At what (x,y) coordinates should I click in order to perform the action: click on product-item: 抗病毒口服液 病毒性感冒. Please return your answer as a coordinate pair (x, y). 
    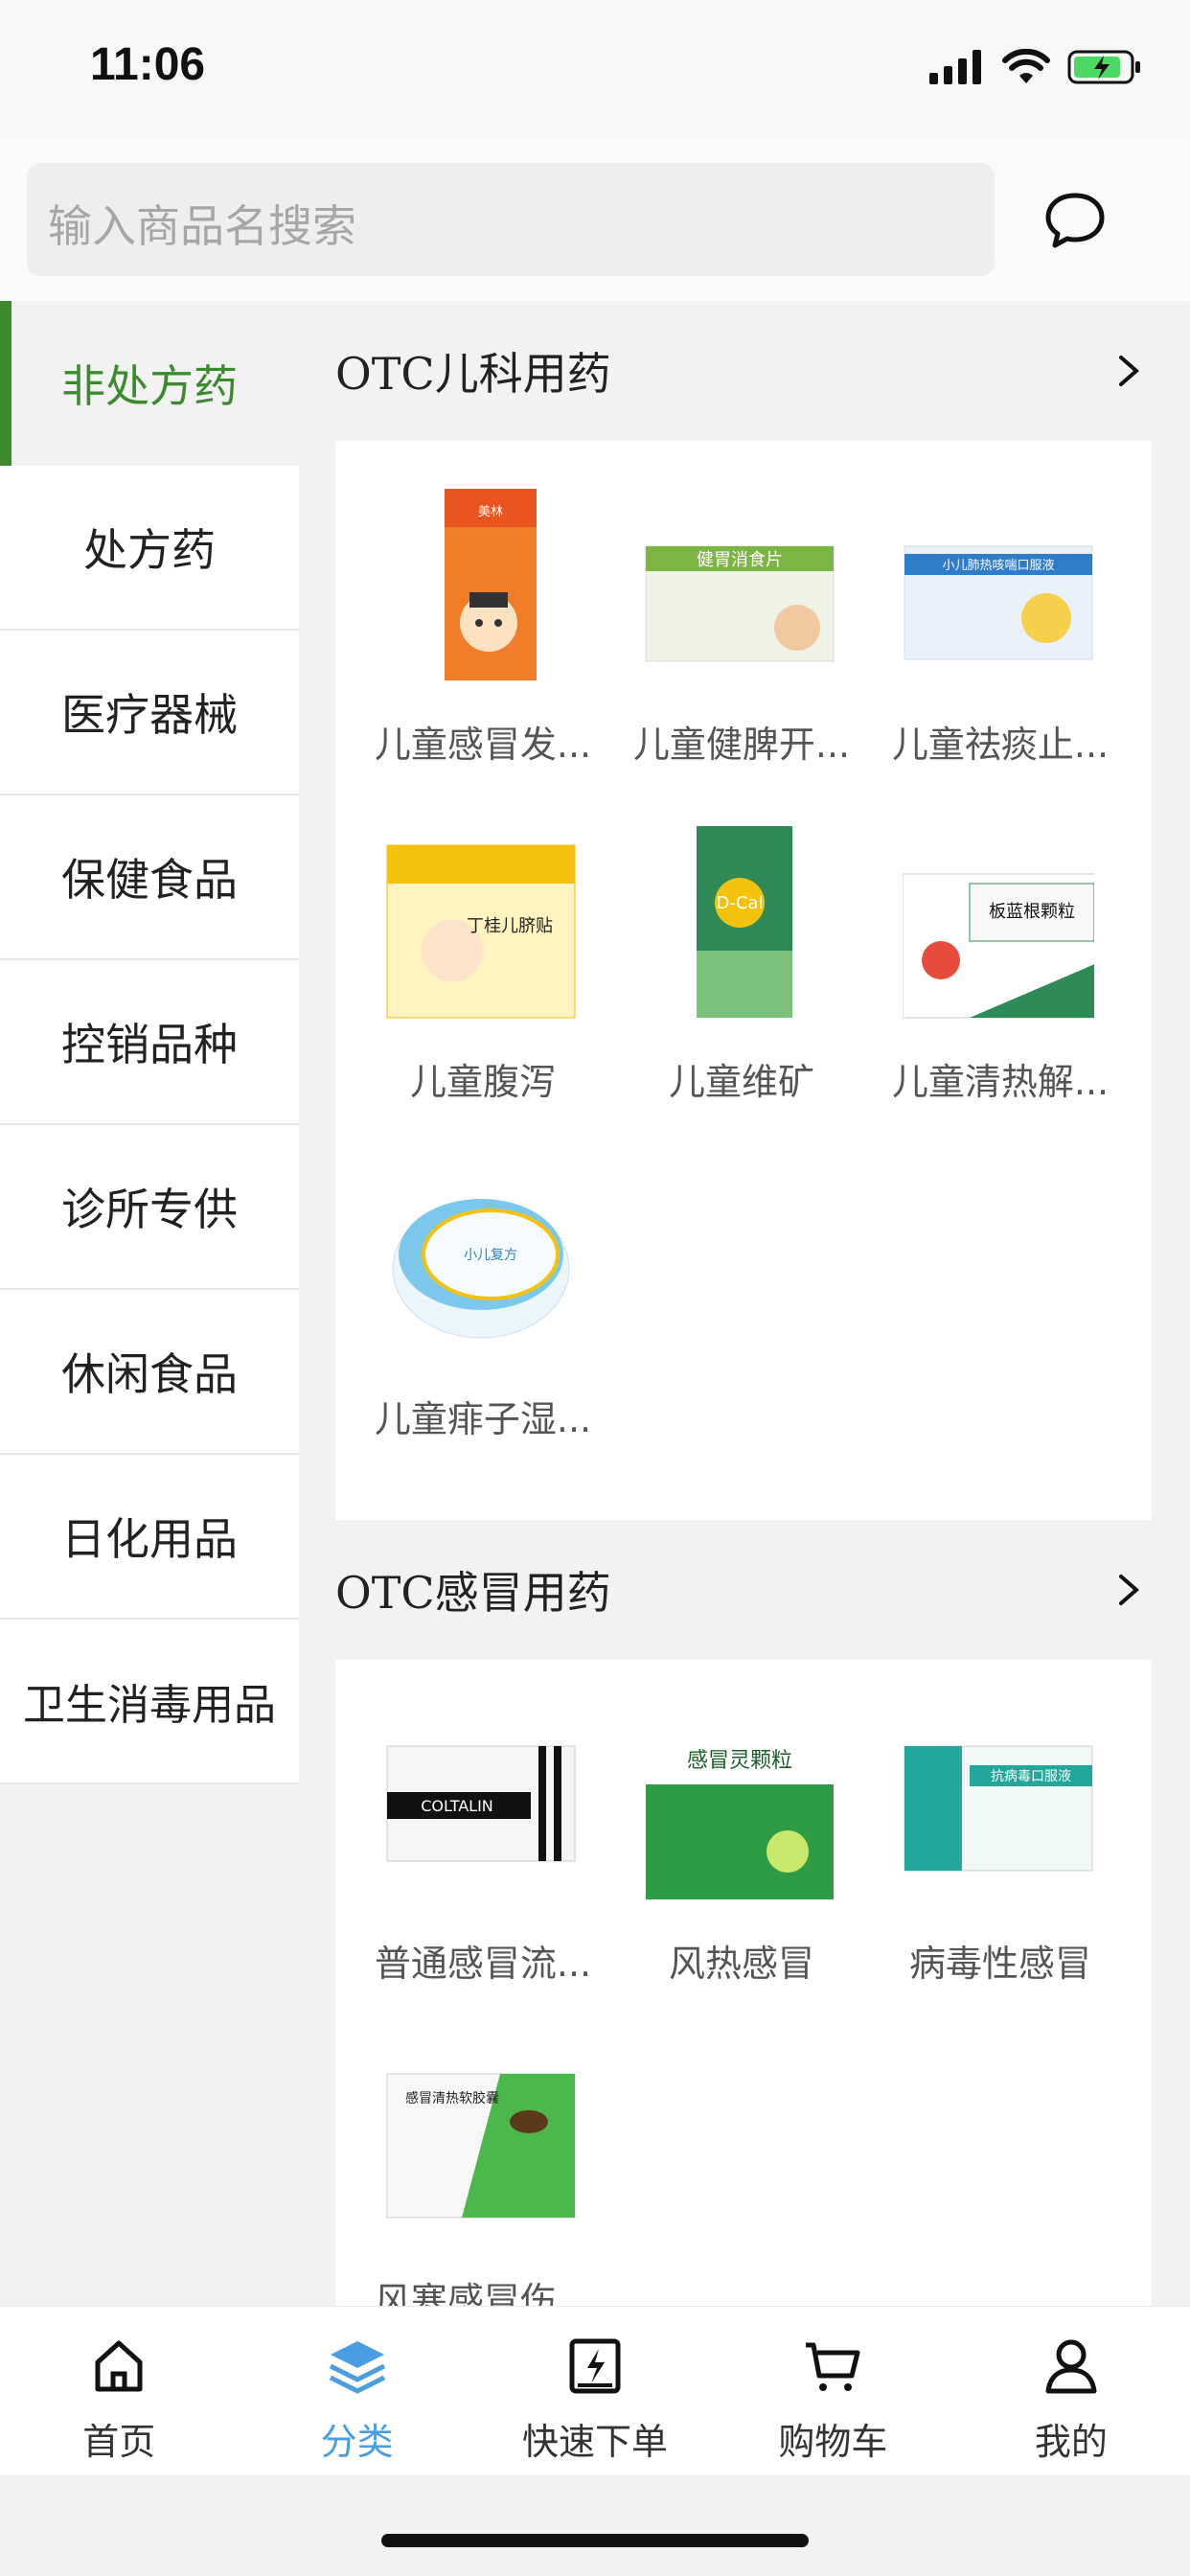
    Looking at the image, I should click on (994, 1867).